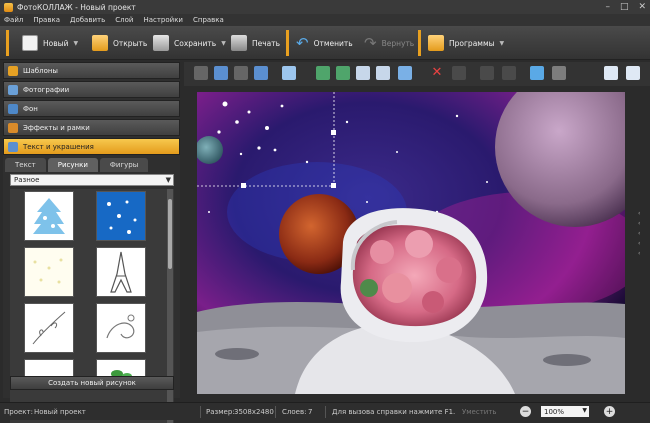 Image resolution: width=650 pixels, height=423 pixels. Describe the element at coordinates (49, 328) in the screenshot. I see `floral-branch-thumbnail` at that location.